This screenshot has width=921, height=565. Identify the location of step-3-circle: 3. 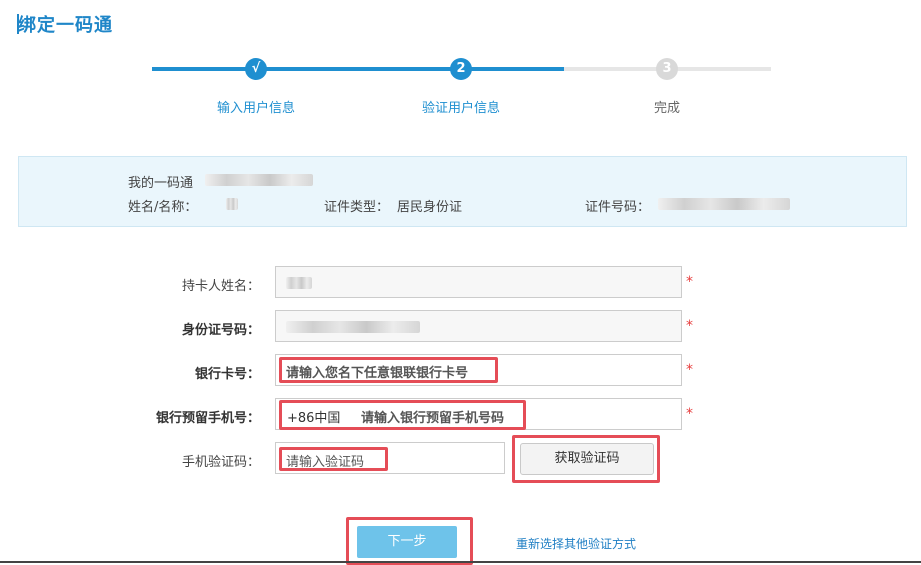
(667, 69).